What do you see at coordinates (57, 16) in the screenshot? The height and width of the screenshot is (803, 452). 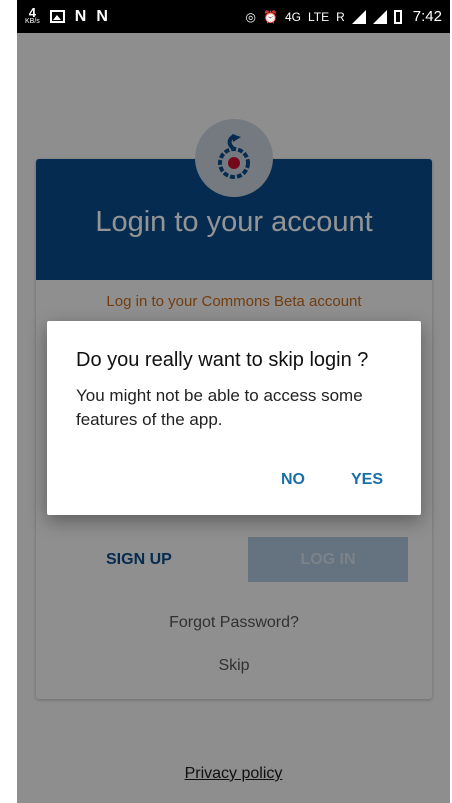 I see `image-notification-icon` at bounding box center [57, 16].